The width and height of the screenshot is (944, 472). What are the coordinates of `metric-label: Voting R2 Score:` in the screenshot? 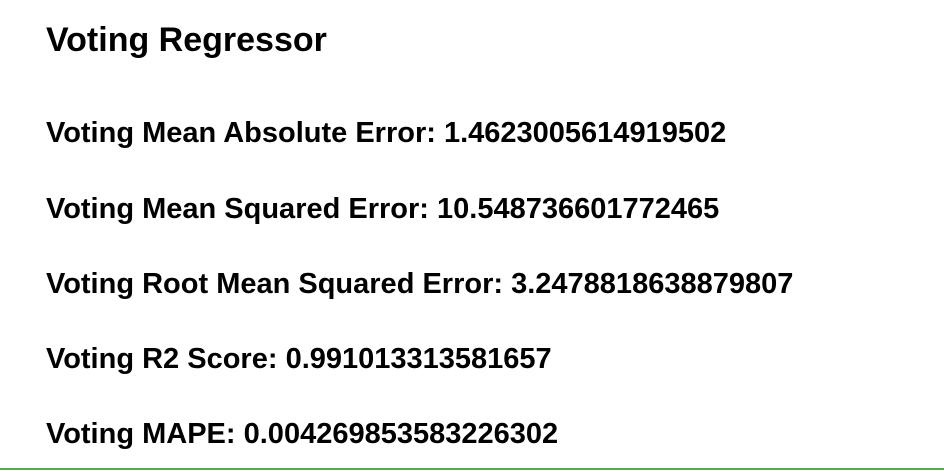 It's located at (162, 359).